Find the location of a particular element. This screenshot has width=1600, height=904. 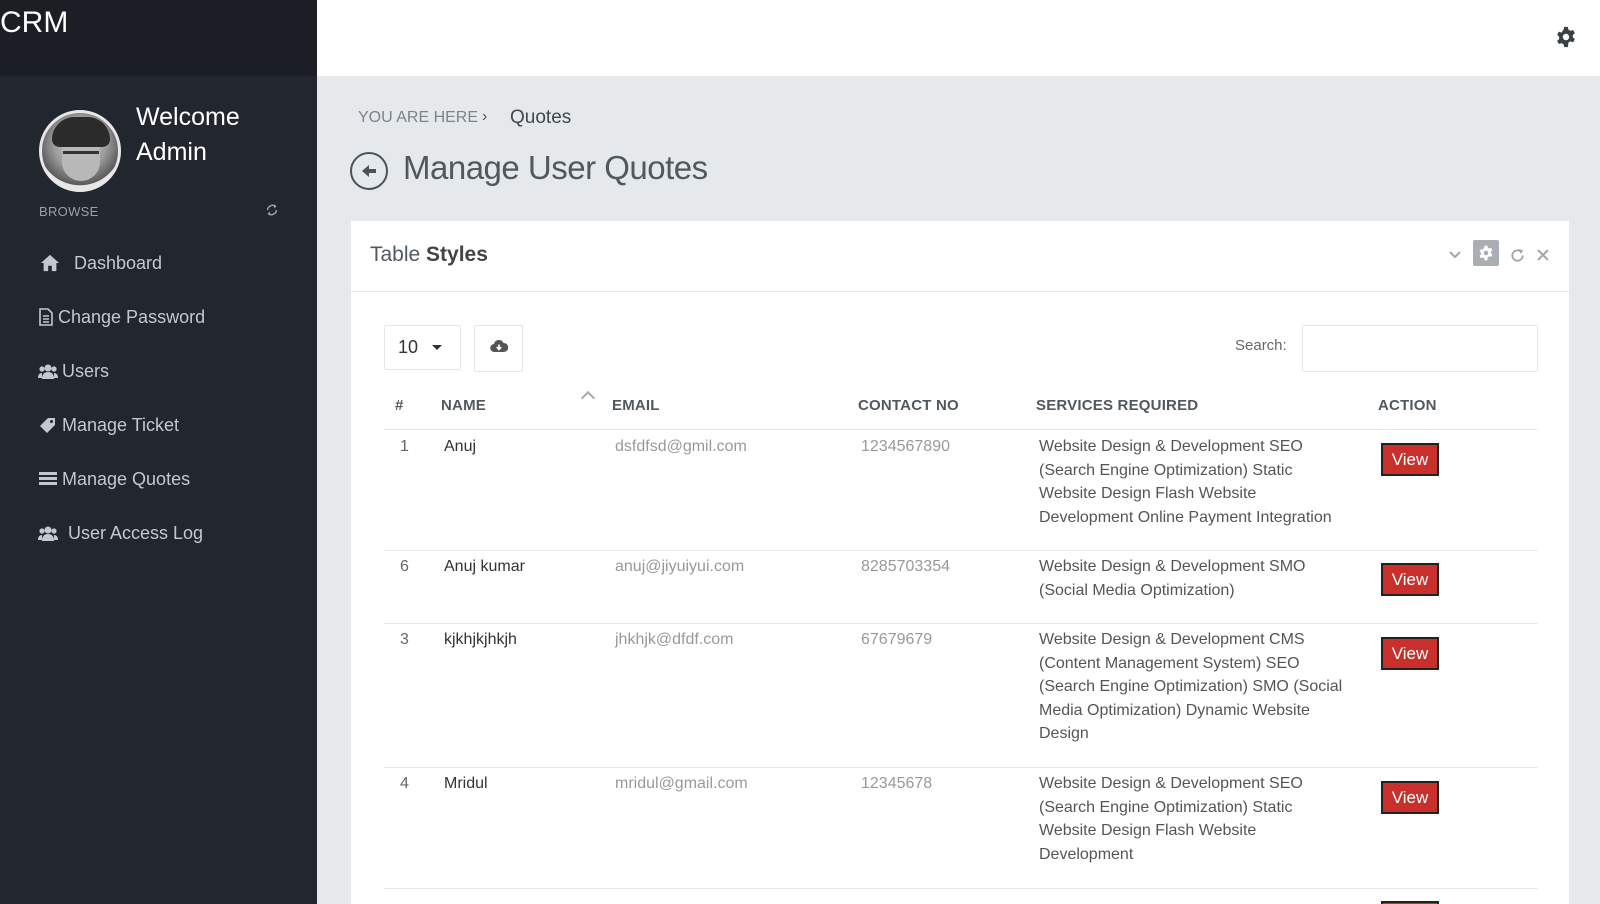

list-icon is located at coordinates (48, 479).